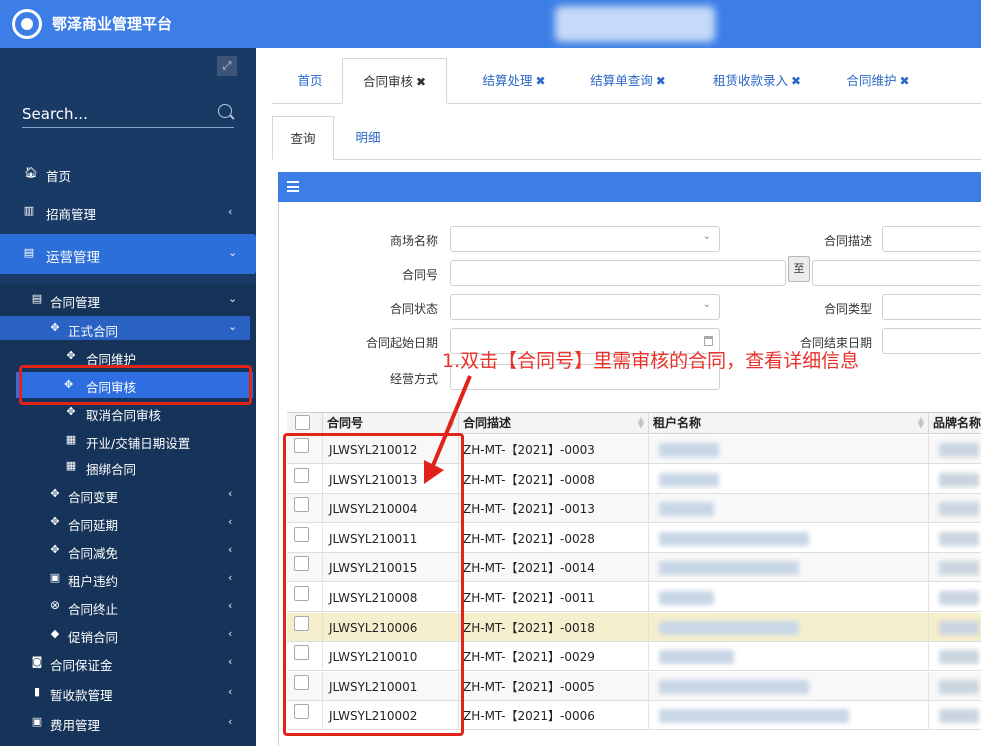  I want to click on sidebar-item-operations: ▤ 运营管理 ⌄, so click(128, 254).